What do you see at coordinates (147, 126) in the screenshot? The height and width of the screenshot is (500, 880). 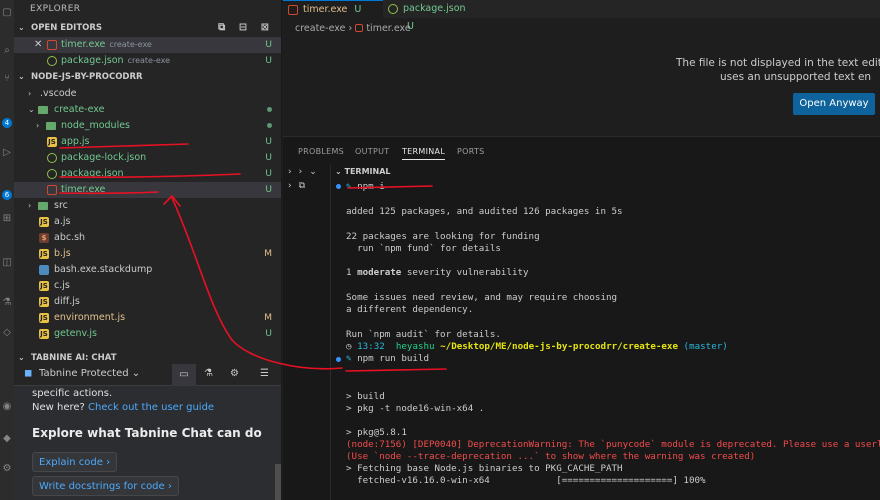 I see `tree-item-node-modules: › node_modules` at bounding box center [147, 126].